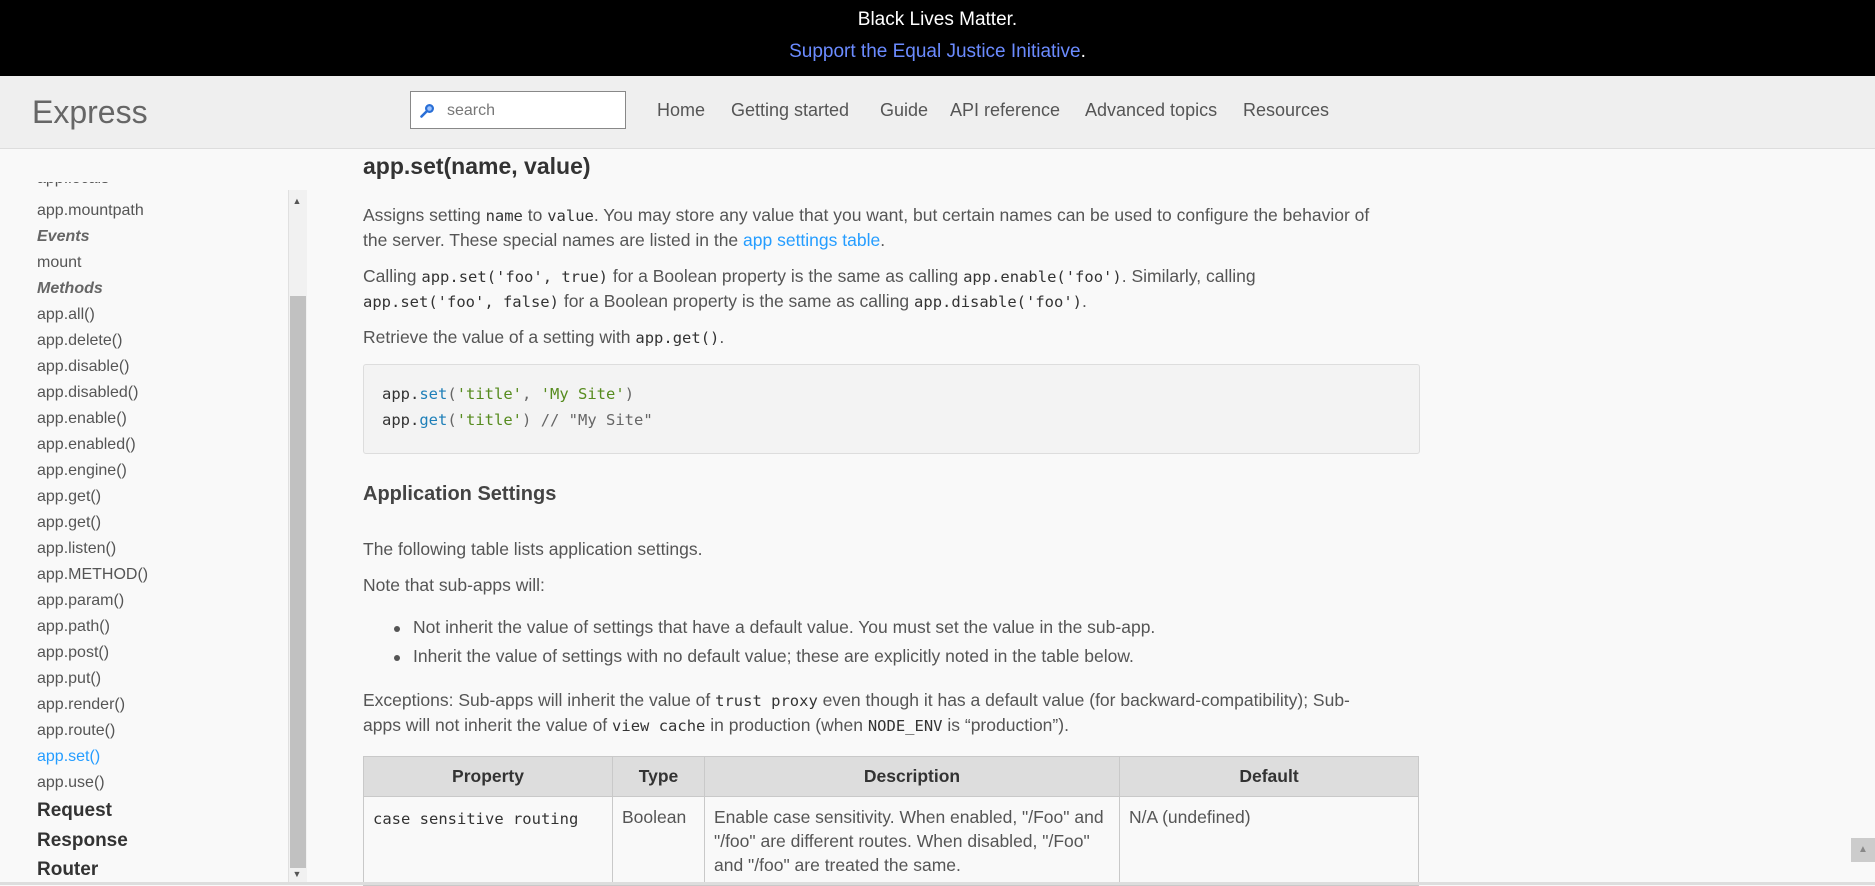  What do you see at coordinates (452, 420) in the screenshot?
I see `code-token: (` at bounding box center [452, 420].